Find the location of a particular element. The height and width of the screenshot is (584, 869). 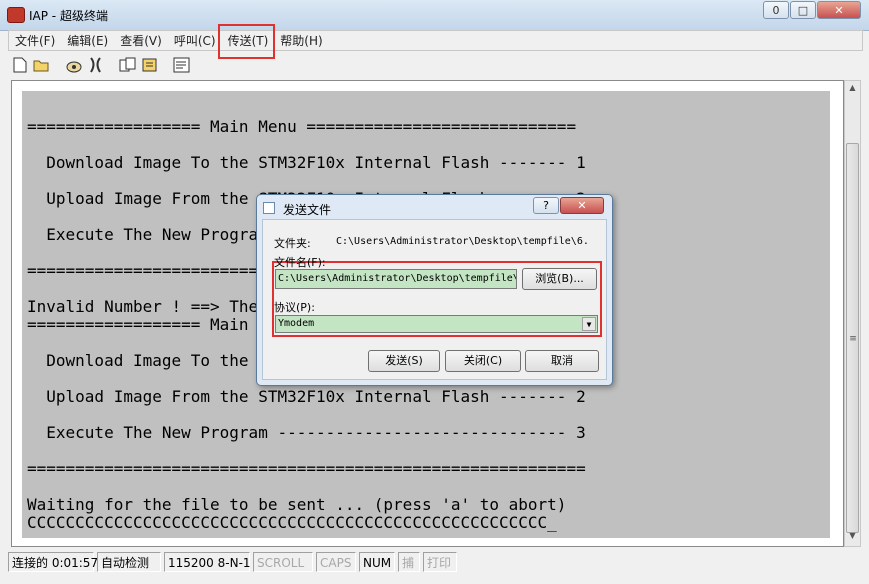

toolbar is located at coordinates (434, 65).